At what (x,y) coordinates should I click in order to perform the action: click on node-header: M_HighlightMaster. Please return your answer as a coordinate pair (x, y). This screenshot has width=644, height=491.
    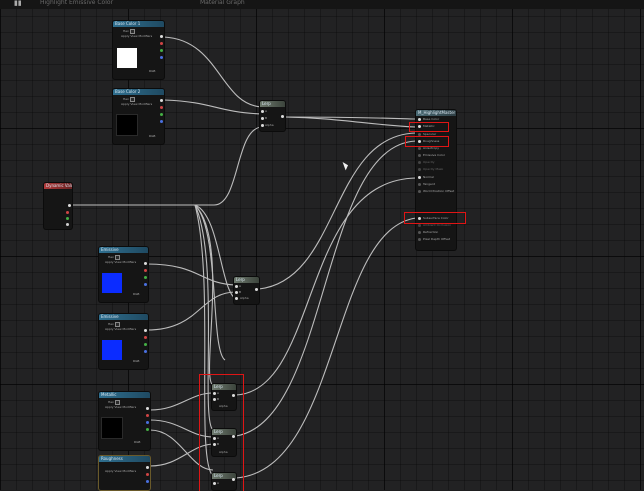
    Looking at the image, I should click on (436, 113).